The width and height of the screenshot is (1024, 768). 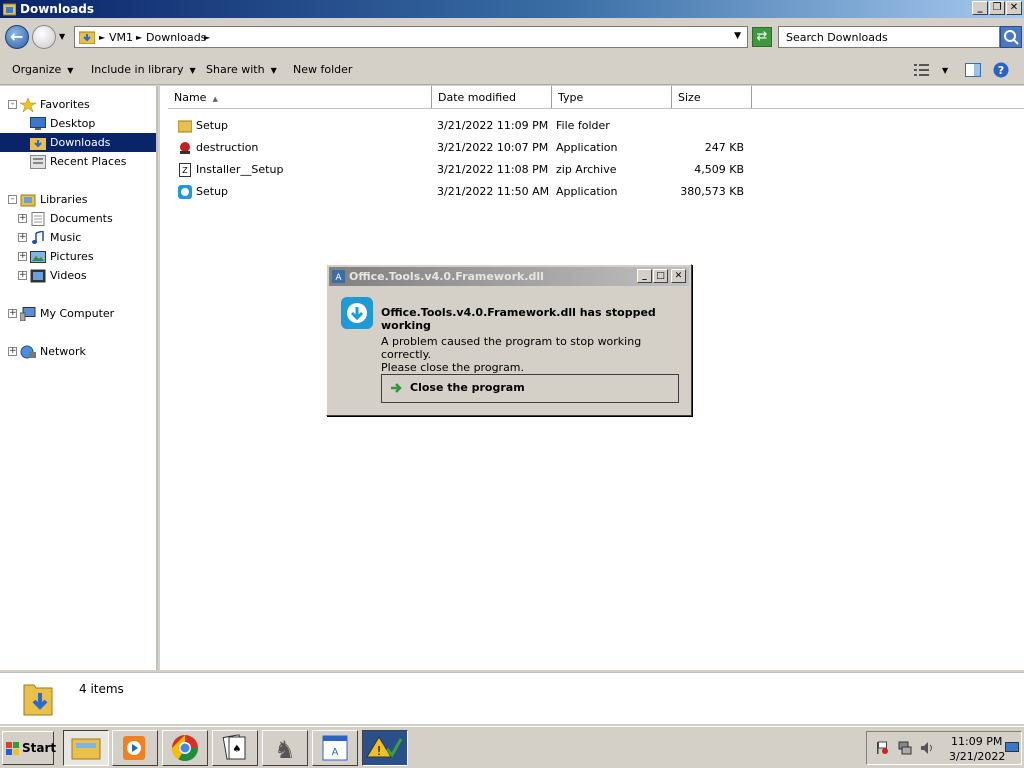 What do you see at coordinates (493, 169) in the screenshot?
I see `file-date-cell: 3/21/2022 11:08 PM` at bounding box center [493, 169].